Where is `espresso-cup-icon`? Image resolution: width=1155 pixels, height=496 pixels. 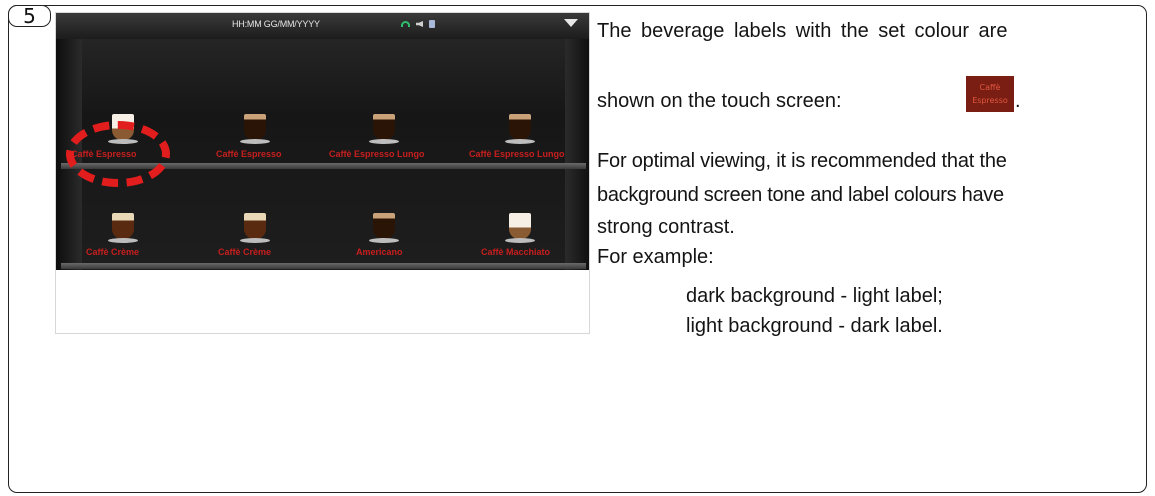
espresso-cup-icon is located at coordinates (255, 127).